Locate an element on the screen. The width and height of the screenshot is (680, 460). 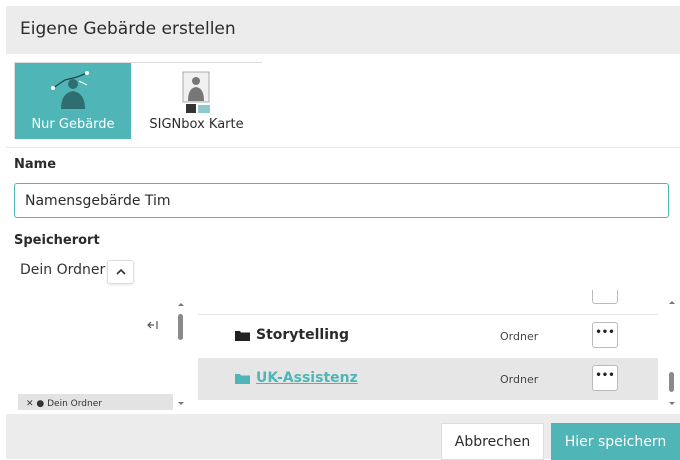
signbox-card-icon is located at coordinates (196, 92).